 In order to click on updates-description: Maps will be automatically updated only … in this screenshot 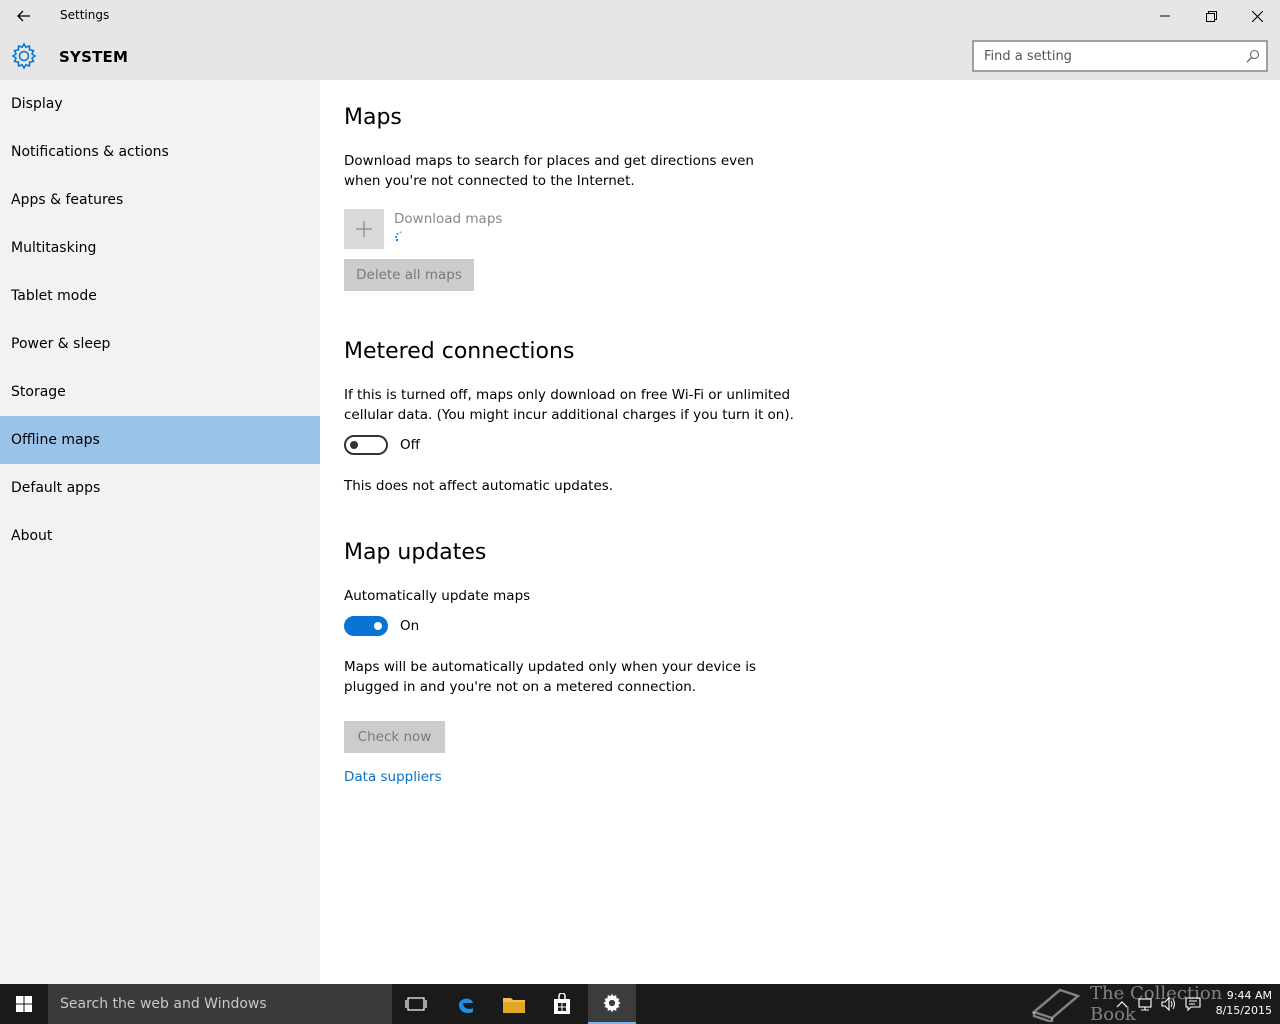, I will do `click(550, 677)`.